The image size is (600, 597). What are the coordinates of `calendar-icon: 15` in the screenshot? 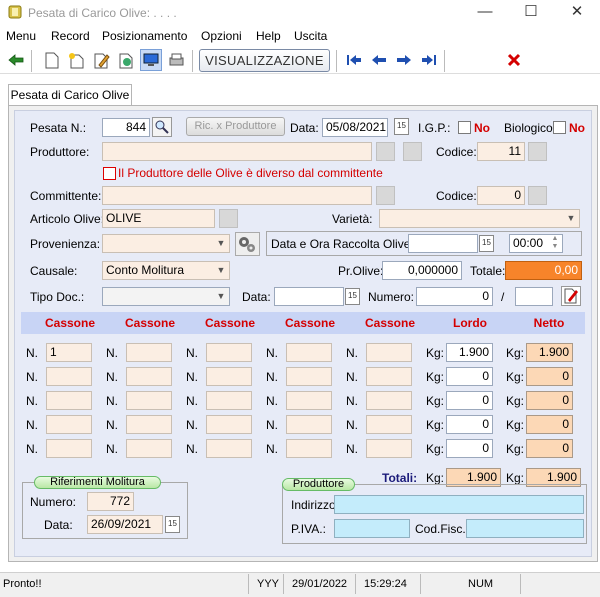 It's located at (401, 126).